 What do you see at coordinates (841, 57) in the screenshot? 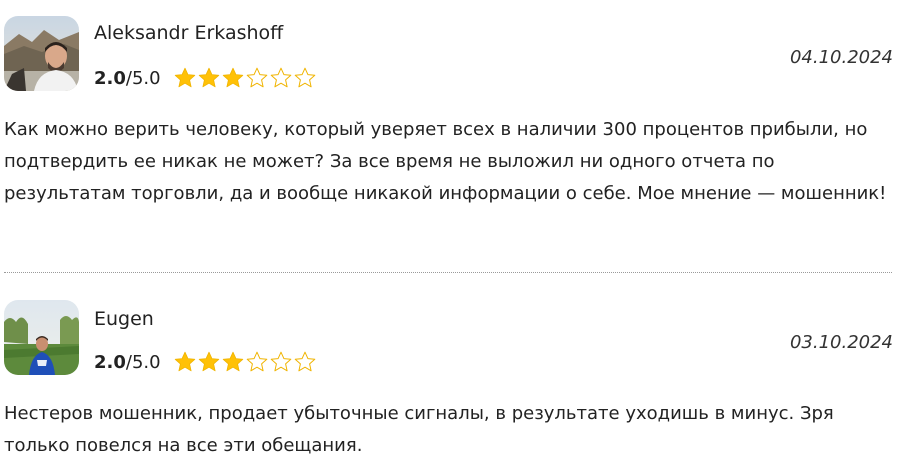
I see `review-date: 04.10.2024` at bounding box center [841, 57].